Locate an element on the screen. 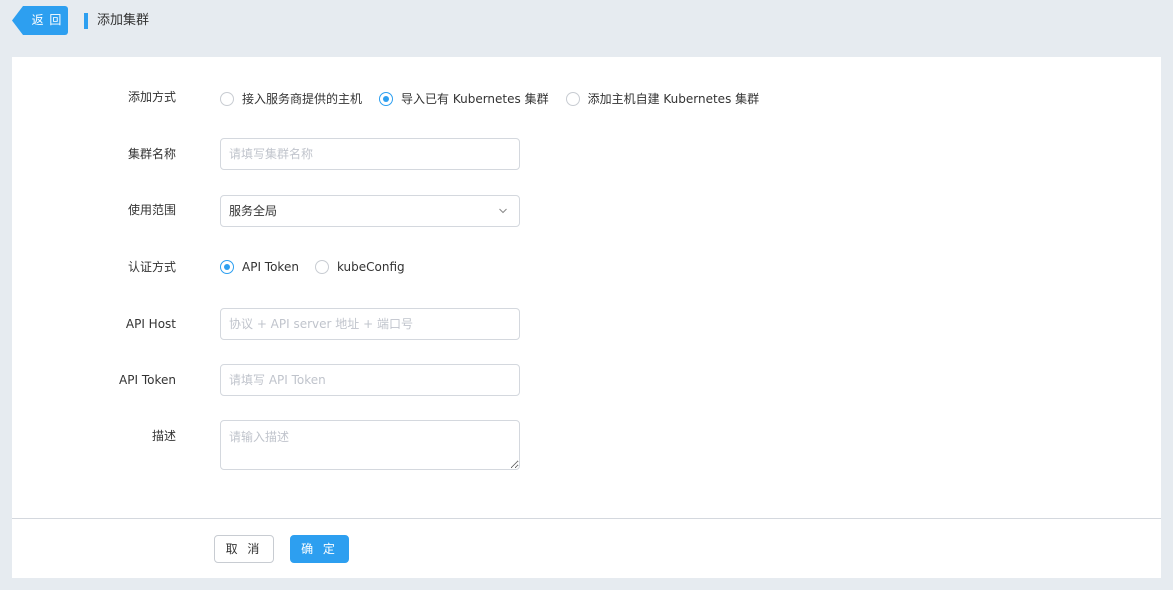 Image resolution: width=1173 pixels, height=590 pixels. auth-method-radio-group: API Token kubeConfig is located at coordinates (321, 267).